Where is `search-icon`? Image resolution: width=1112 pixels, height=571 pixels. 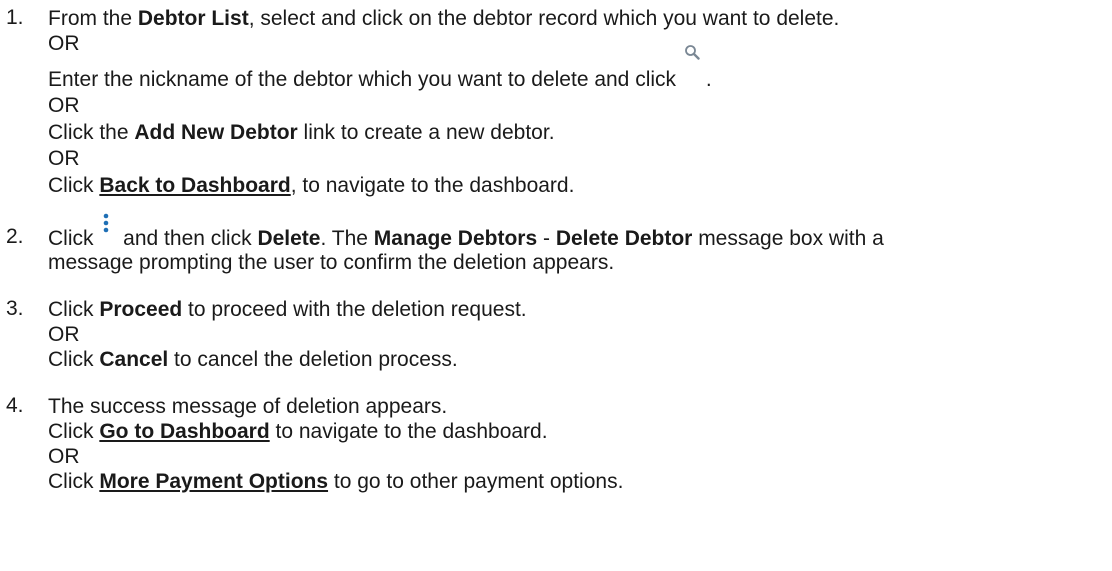
search-icon is located at coordinates (692, 52).